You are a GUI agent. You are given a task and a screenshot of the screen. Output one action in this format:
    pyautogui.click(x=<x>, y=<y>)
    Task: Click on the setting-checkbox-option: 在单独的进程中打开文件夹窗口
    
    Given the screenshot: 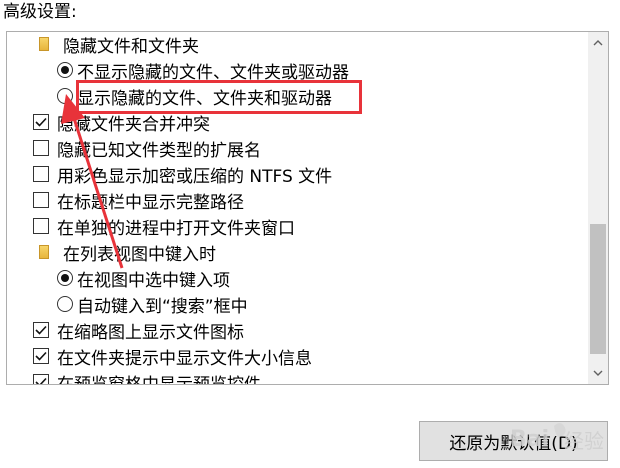 What is the action you would take?
    pyautogui.click(x=164, y=226)
    